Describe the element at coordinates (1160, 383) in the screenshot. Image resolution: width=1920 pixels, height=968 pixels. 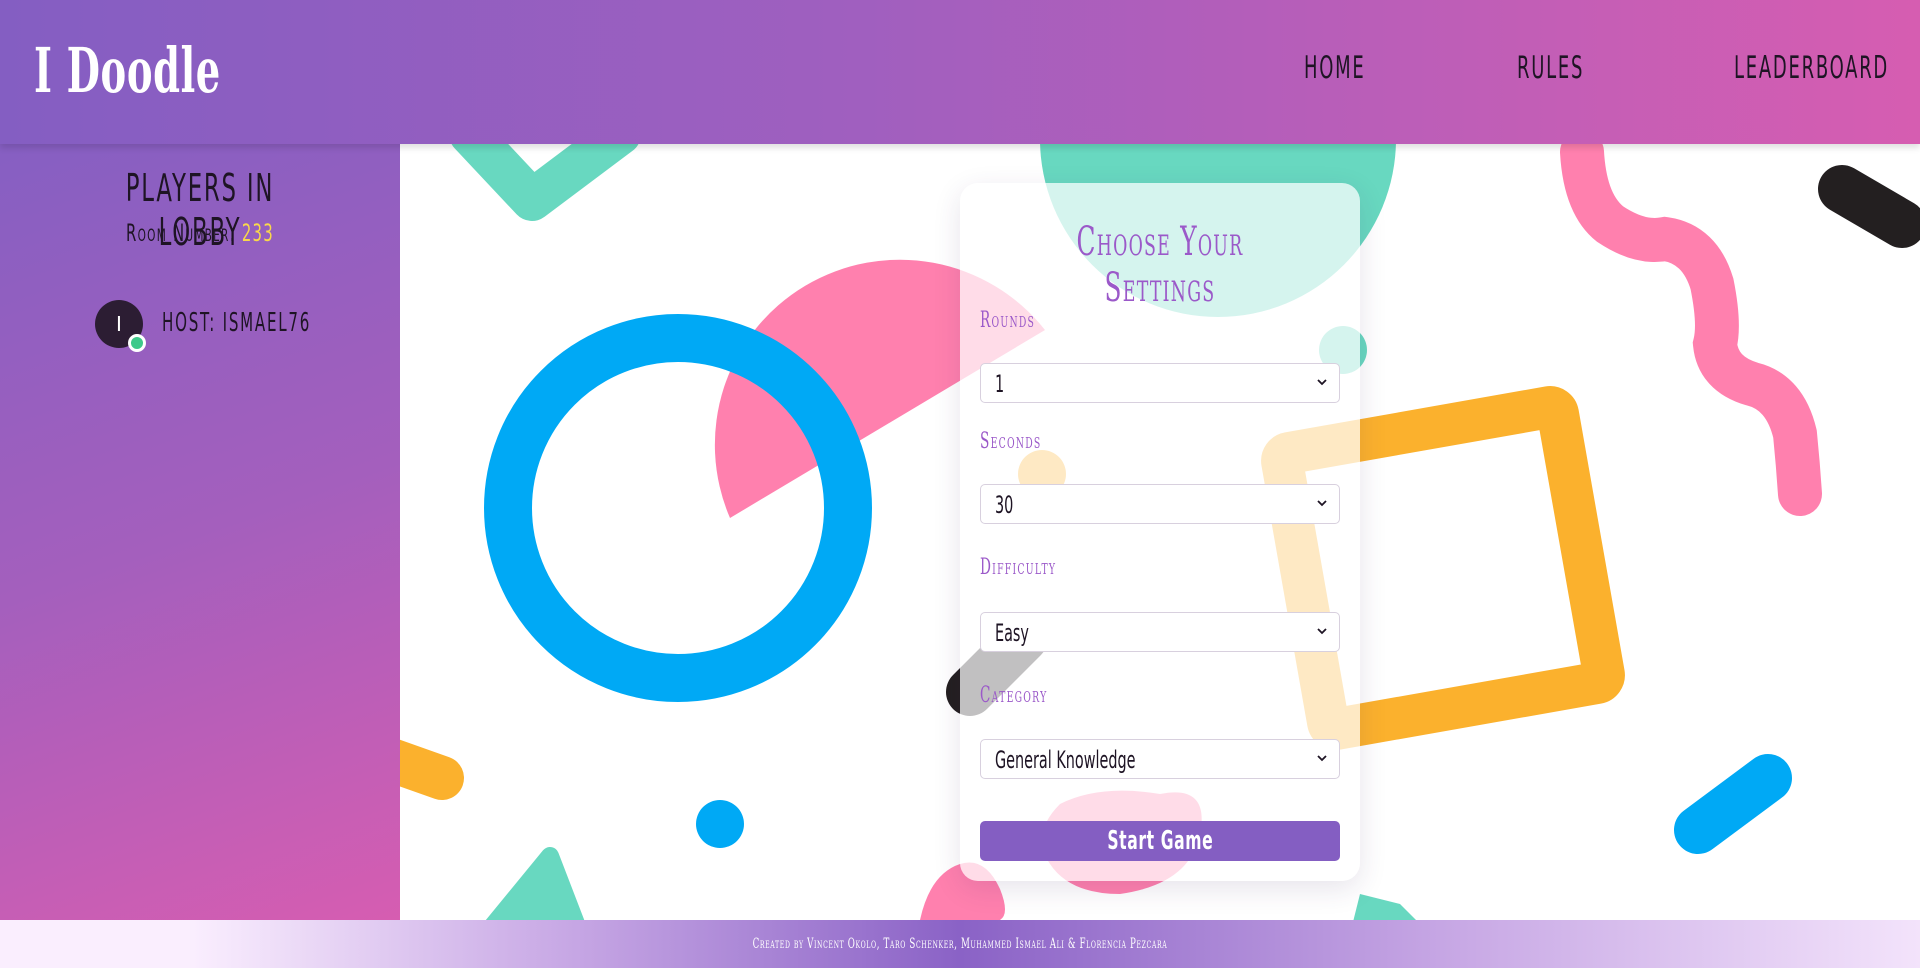
I see `rounds-select: 1` at that location.